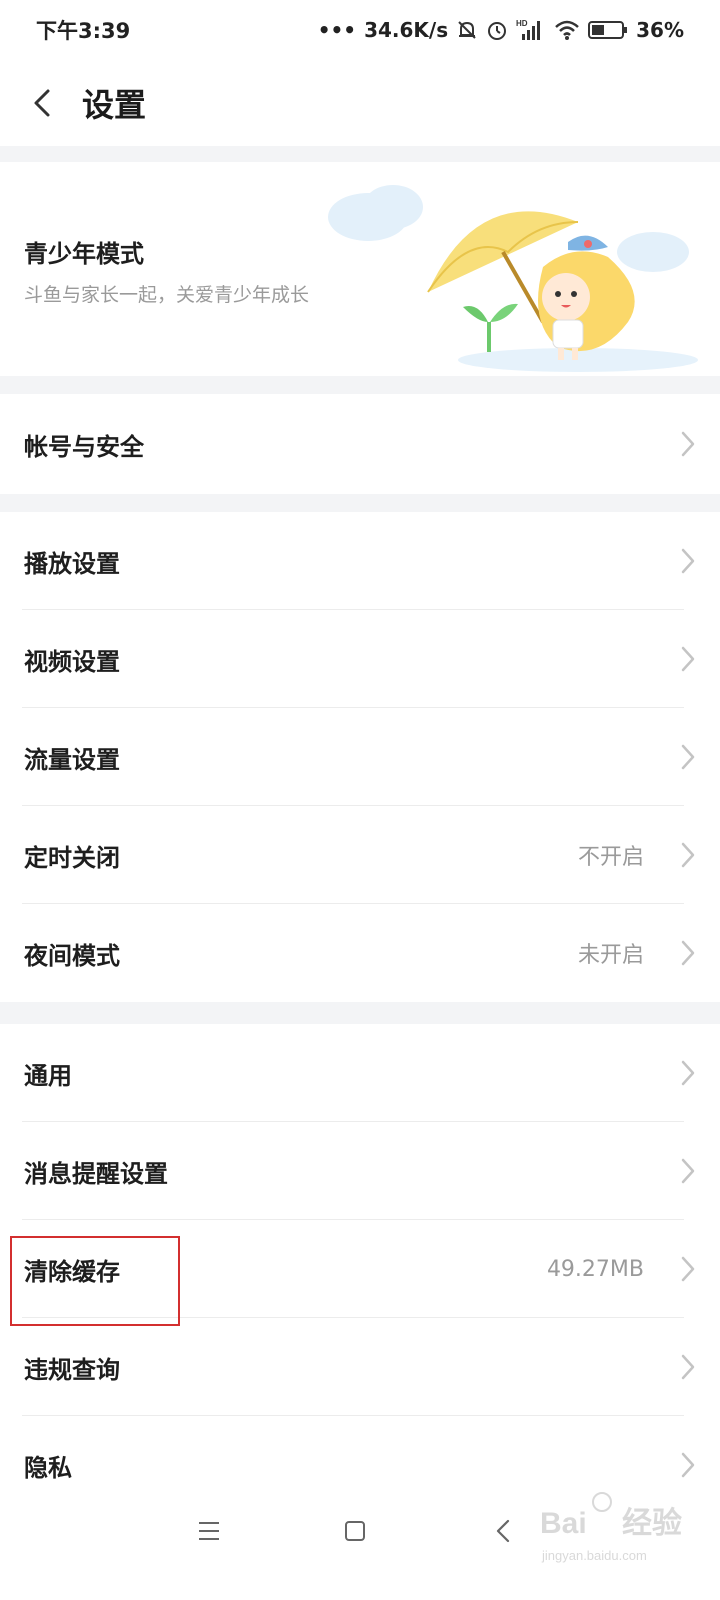 The height and width of the screenshot is (1600, 720). Describe the element at coordinates (563, 1523) in the screenshot. I see `watermark-brand: Bai` at that location.